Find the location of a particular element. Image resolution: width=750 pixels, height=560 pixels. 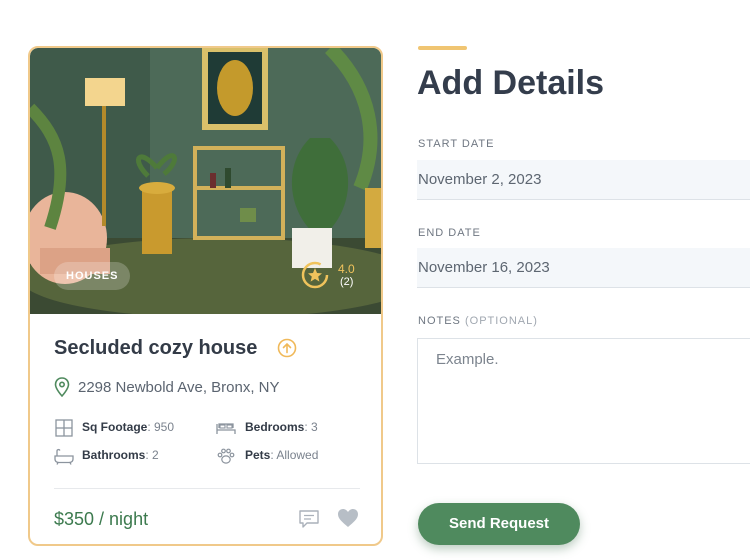

optional-hint: (OPTIONAL) is located at coordinates (501, 321).